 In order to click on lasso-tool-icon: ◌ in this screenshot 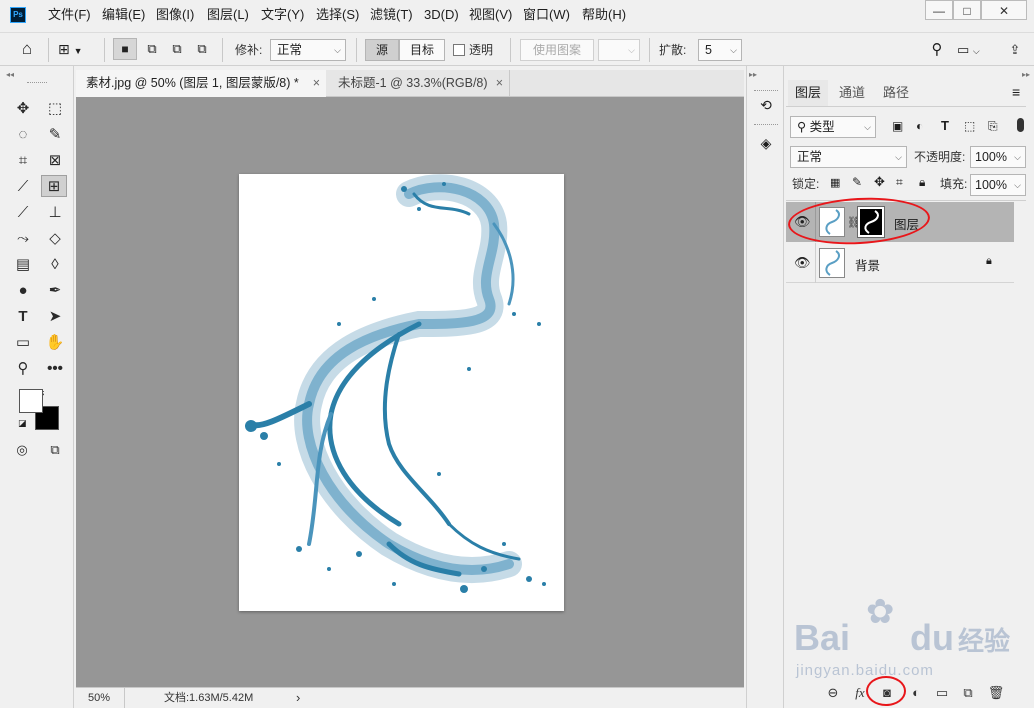, I will do `click(23, 135)`.